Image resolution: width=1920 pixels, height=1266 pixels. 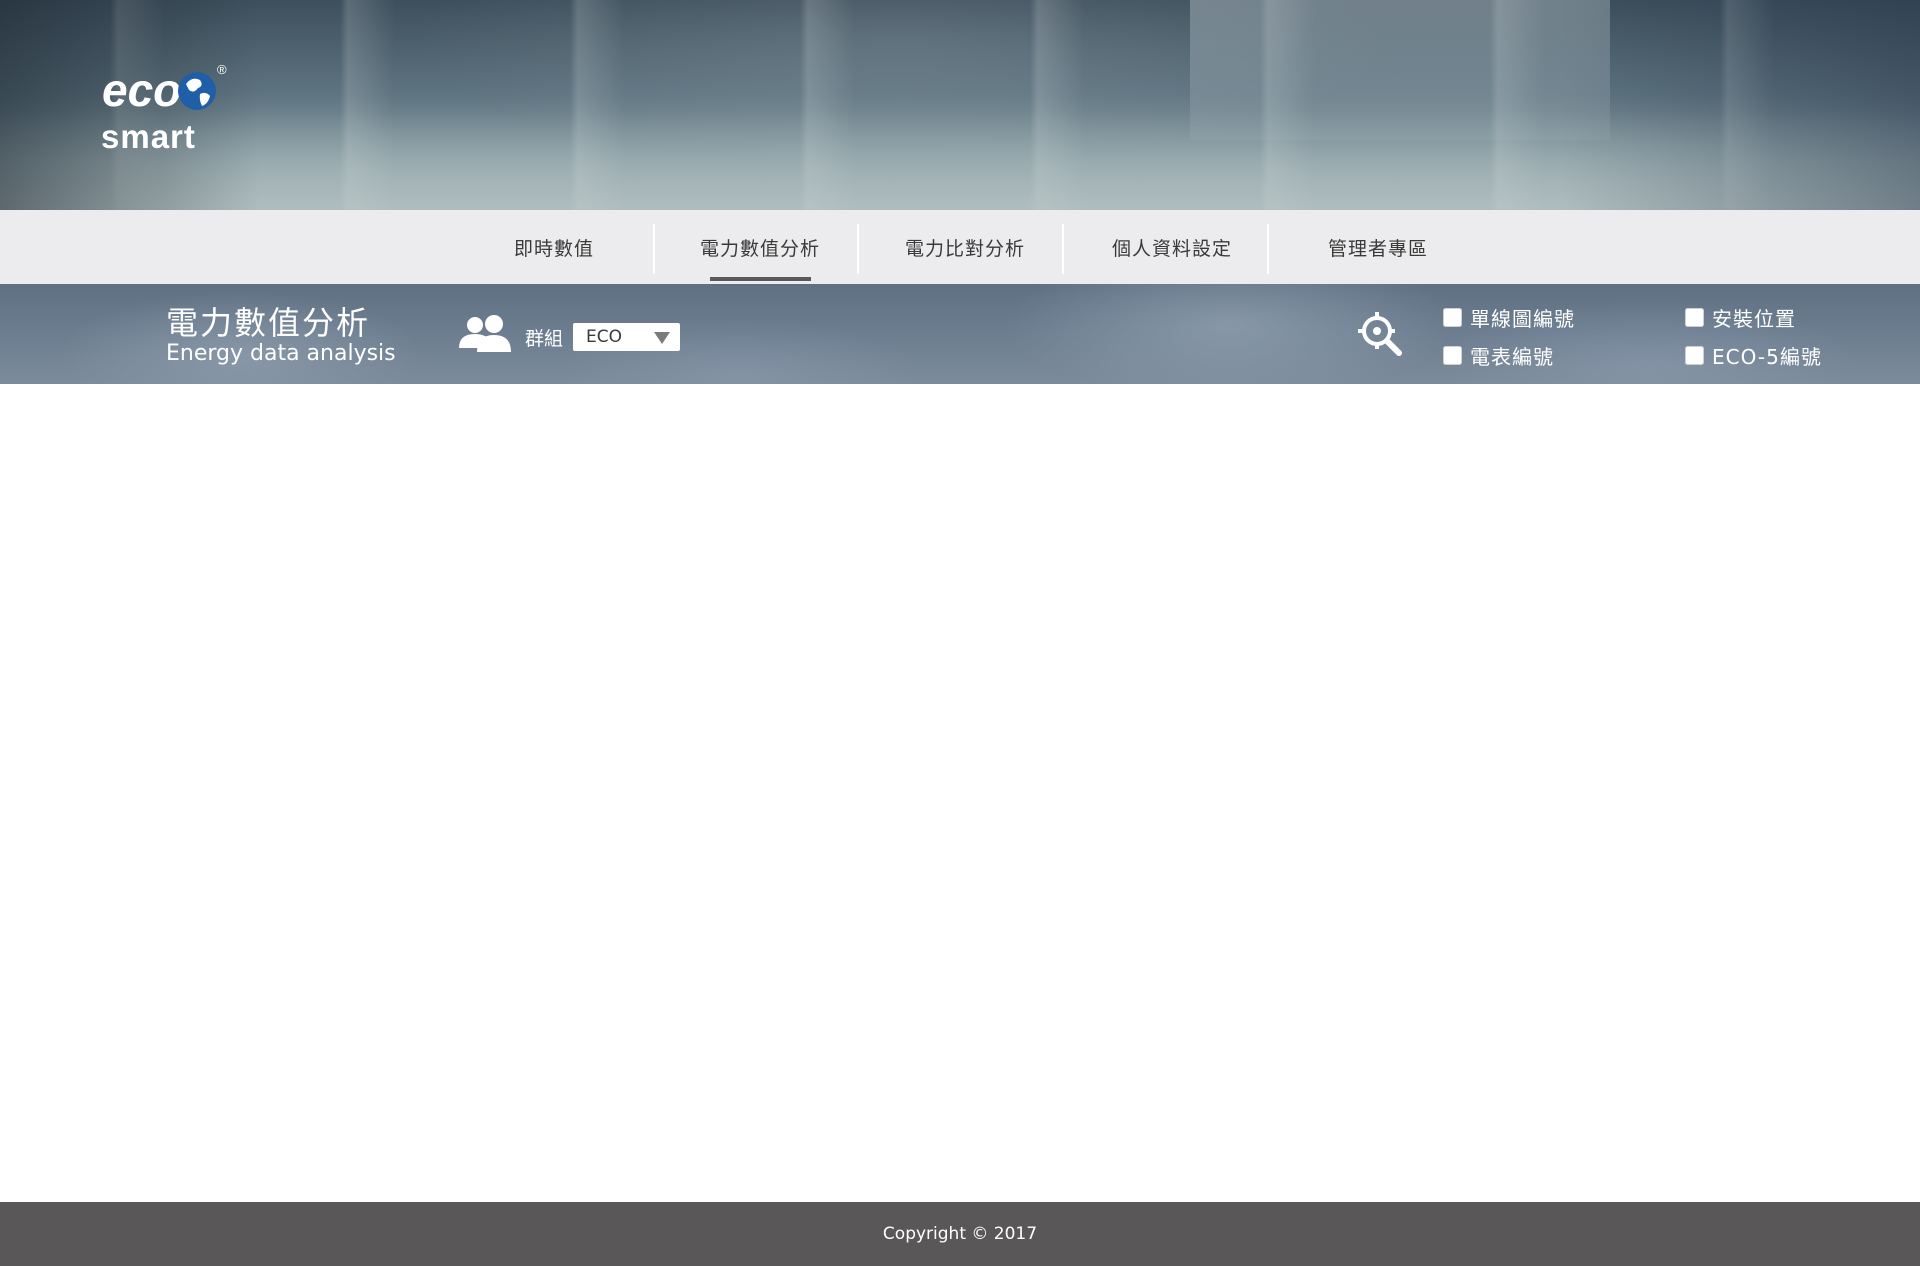 What do you see at coordinates (1767, 357) in the screenshot?
I see `checkbox-label: ECO-5編號` at bounding box center [1767, 357].